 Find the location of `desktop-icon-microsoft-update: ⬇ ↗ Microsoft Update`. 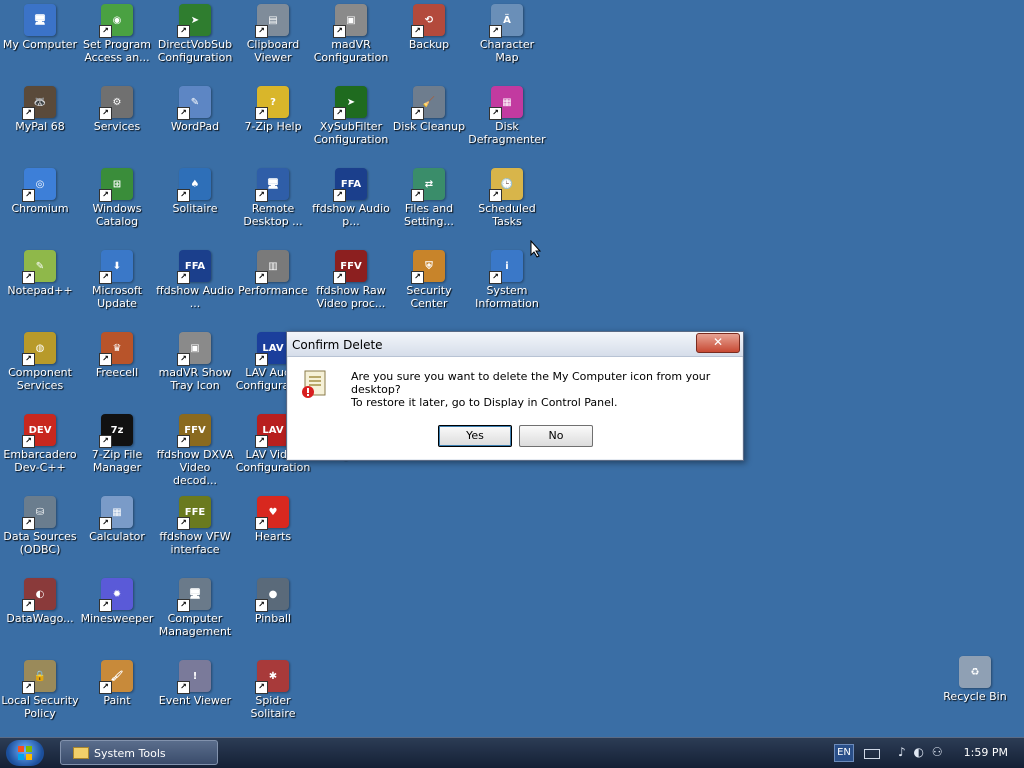

desktop-icon-microsoft-update: ⬇ ↗ Microsoft Update is located at coordinates (117, 280).